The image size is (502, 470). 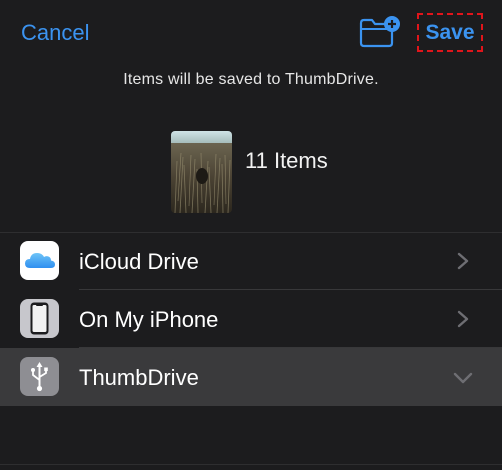 I want to click on folder-plus-icon, so click(x=380, y=32).